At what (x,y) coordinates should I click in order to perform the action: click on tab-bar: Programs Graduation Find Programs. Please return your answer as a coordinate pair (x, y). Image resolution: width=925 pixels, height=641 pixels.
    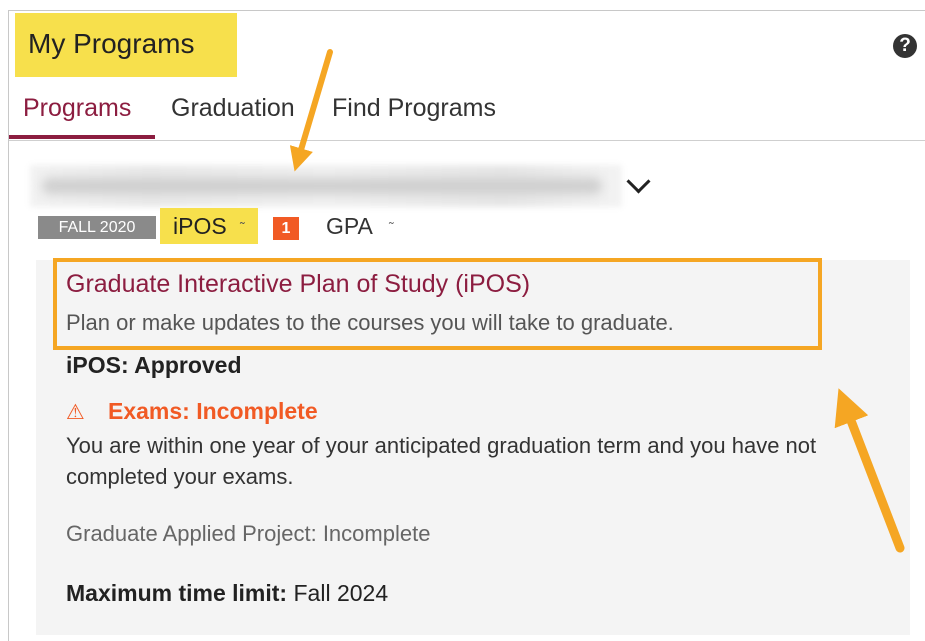
    Looking at the image, I should click on (467, 109).